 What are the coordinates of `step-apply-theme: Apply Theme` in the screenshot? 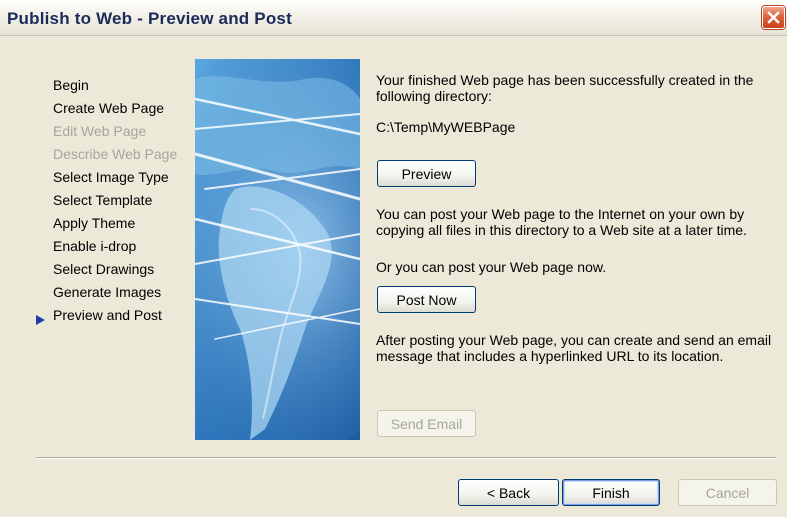 It's located at (94, 223).